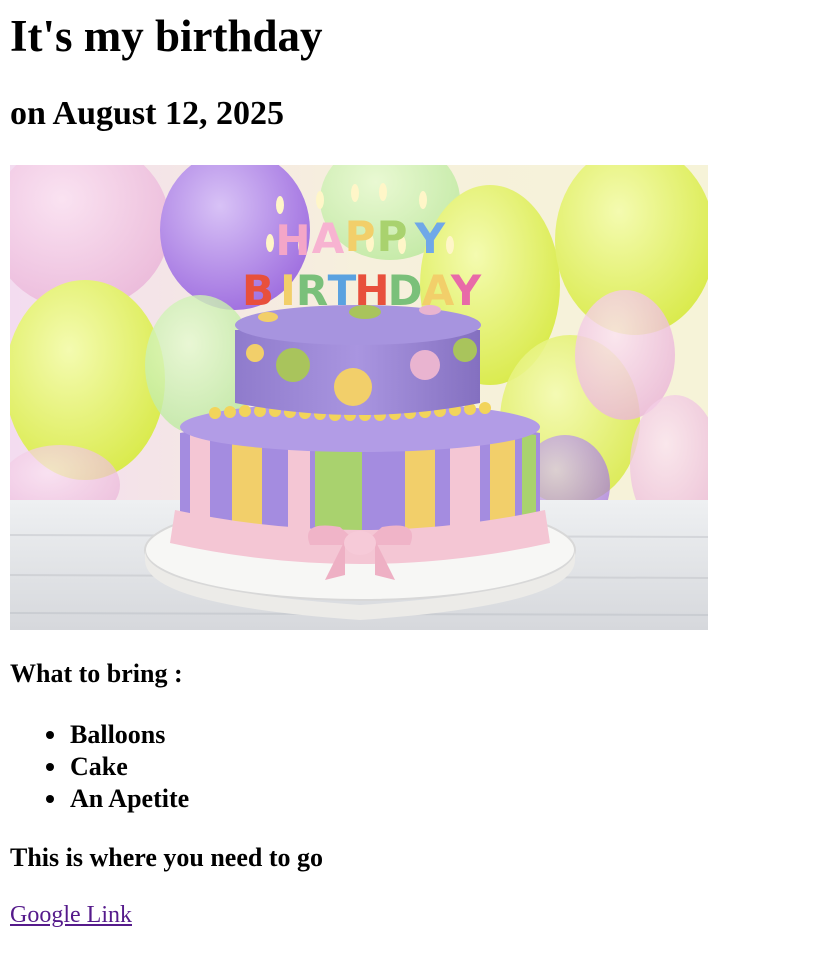 This screenshot has height=969, width=833. I want to click on svg-text: T, so click(342, 290).